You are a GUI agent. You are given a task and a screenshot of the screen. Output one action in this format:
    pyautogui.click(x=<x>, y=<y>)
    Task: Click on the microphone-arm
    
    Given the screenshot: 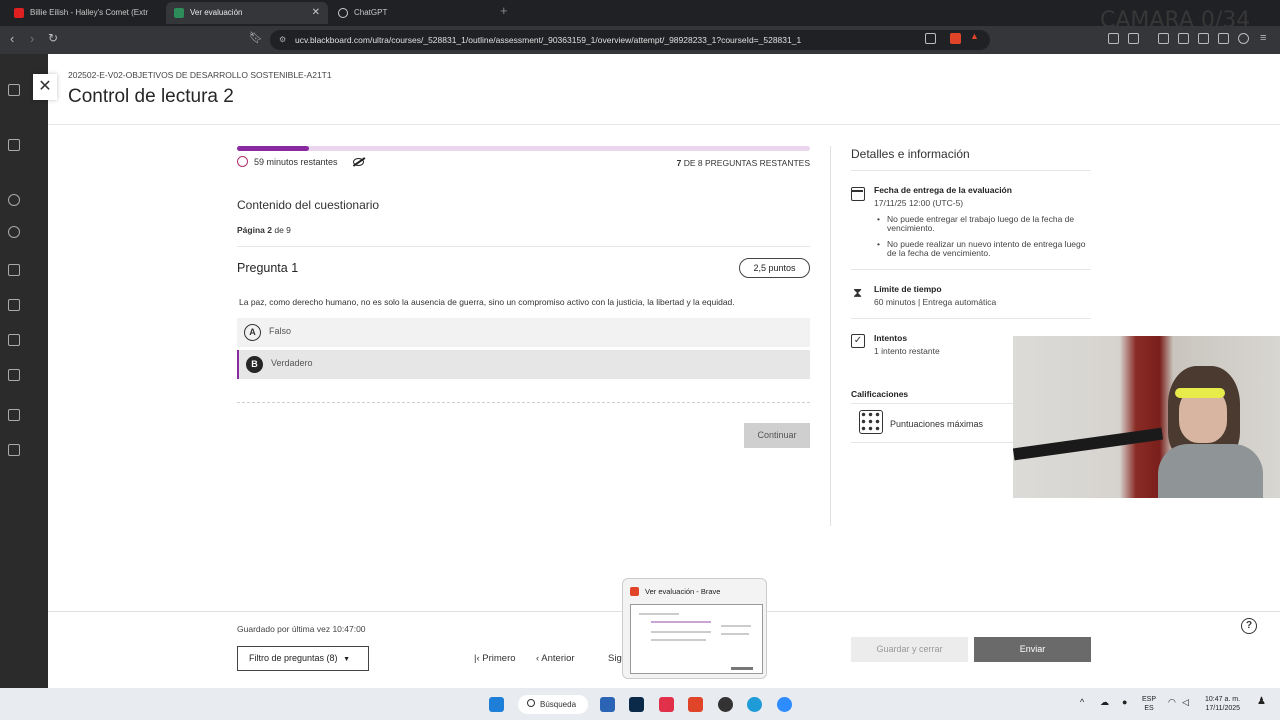 What is the action you would take?
    pyautogui.click(x=1088, y=444)
    